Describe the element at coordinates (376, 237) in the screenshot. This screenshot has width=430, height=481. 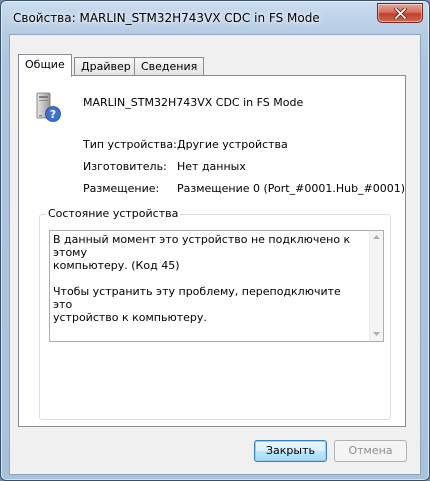
I see `scroll-up-icon` at that location.